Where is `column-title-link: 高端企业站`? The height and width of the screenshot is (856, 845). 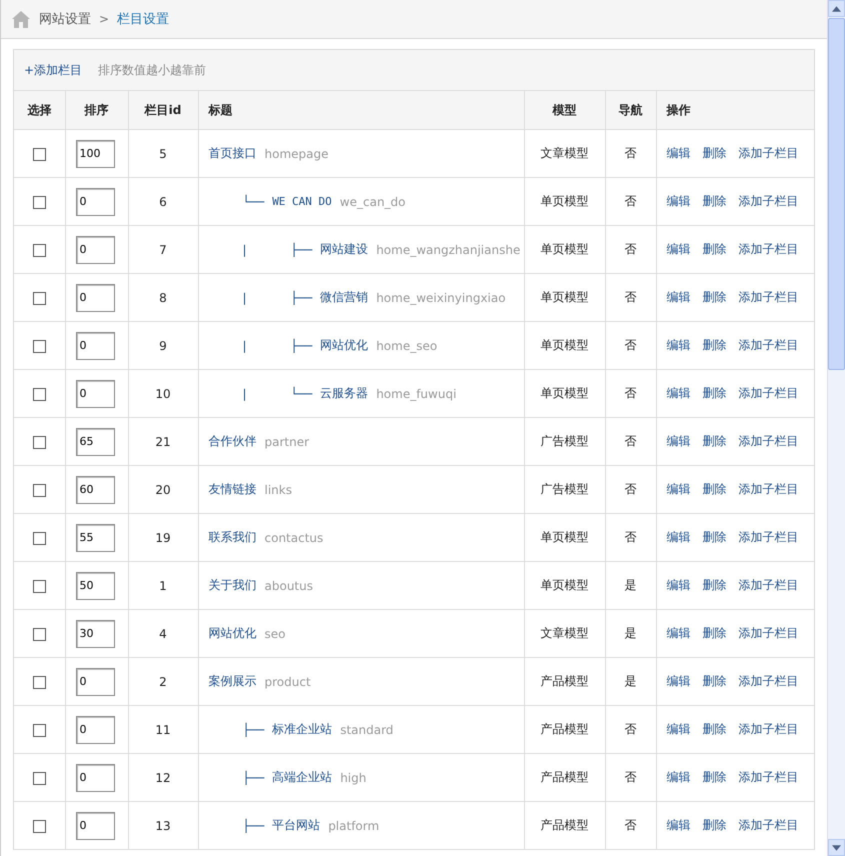
column-title-link: 高端企业站 is located at coordinates (302, 777).